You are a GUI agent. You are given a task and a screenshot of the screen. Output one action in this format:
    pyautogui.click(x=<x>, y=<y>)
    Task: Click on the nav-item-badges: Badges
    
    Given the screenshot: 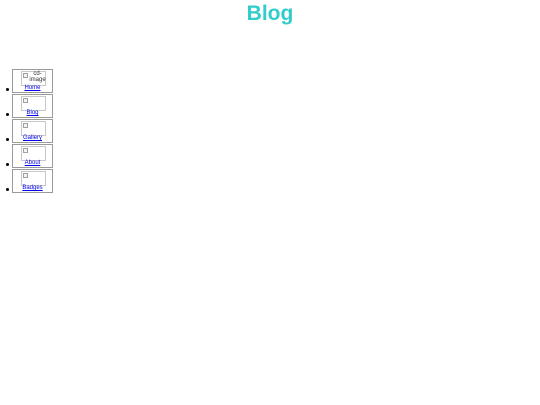 What is the action you would take?
    pyautogui.click(x=29, y=181)
    